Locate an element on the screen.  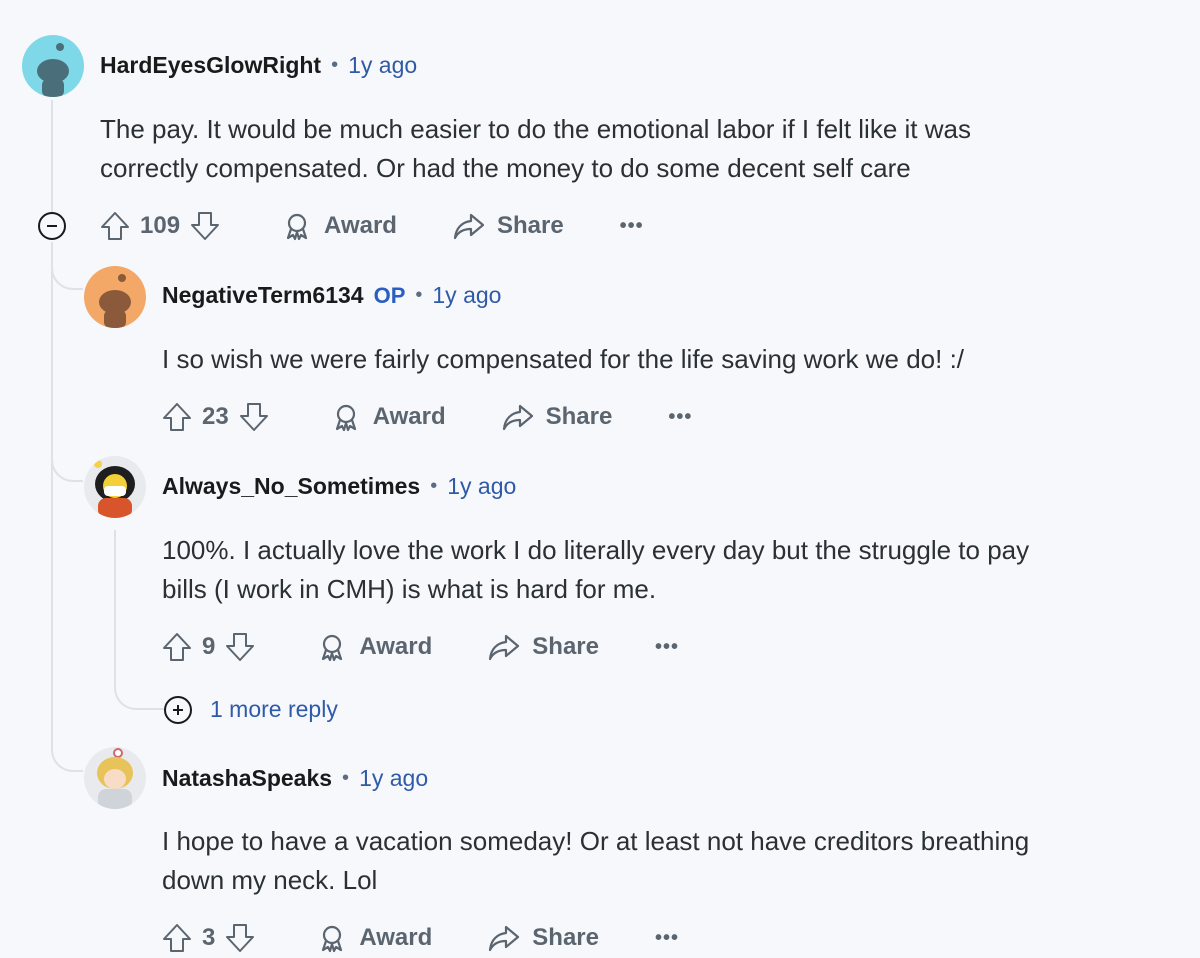
vote-group: 23 is located at coordinates (215, 417).